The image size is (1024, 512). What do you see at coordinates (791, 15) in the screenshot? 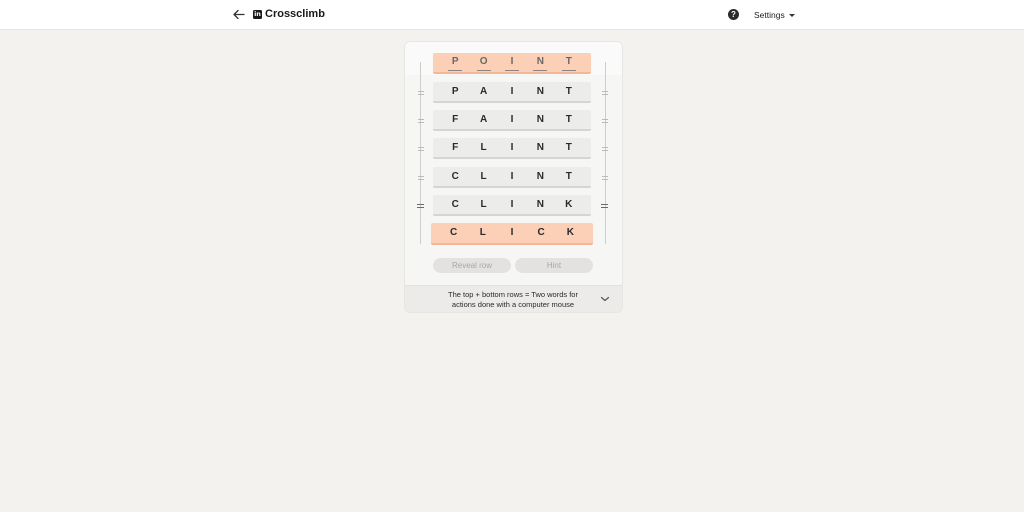
I see `caret-down-icon` at bounding box center [791, 15].